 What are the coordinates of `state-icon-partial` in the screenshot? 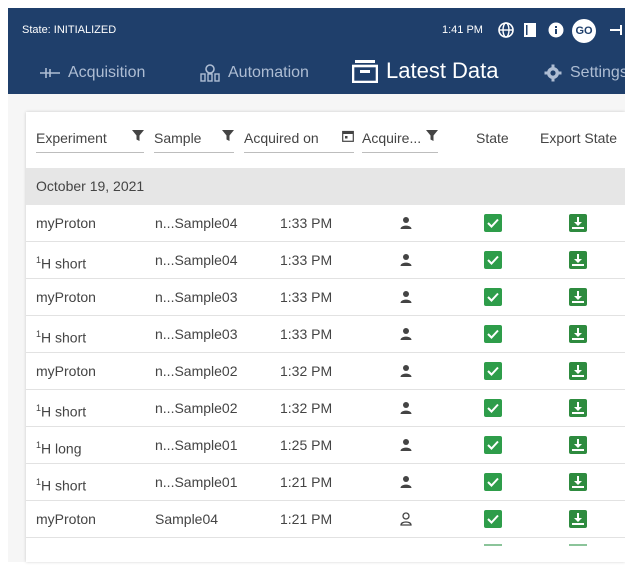 It's located at (493, 545).